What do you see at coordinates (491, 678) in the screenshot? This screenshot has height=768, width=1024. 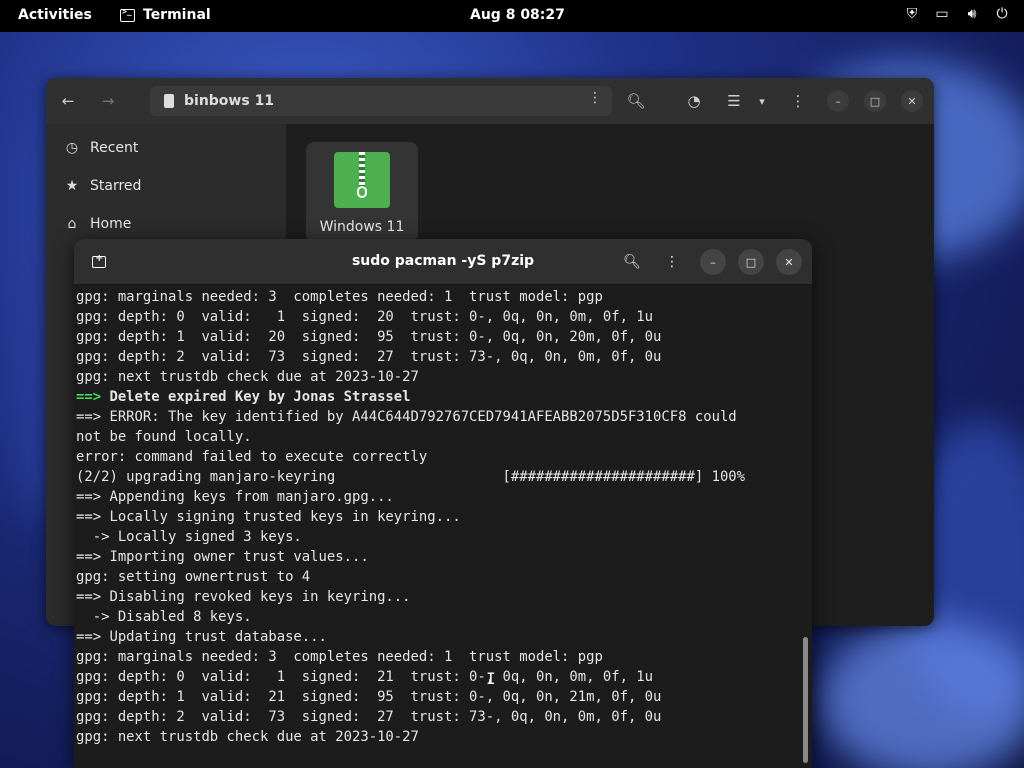 I see `text-cursor-icon: I` at bounding box center [491, 678].